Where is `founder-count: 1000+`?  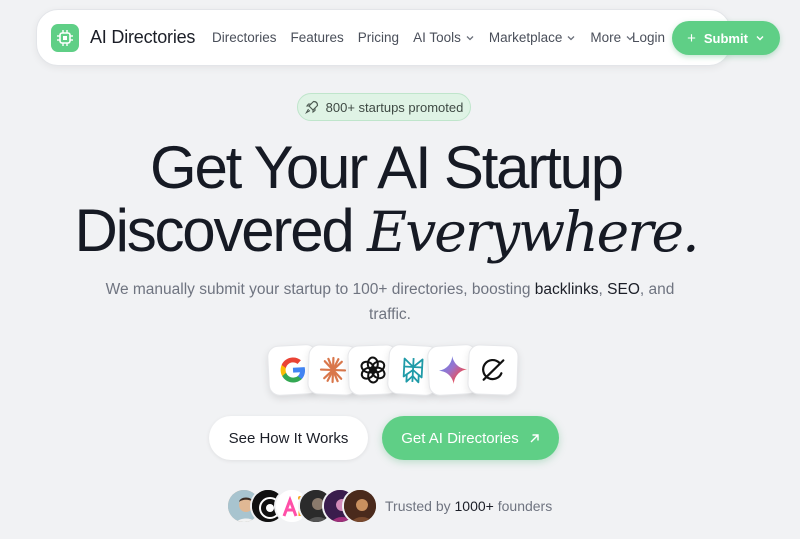
founder-count: 1000+ is located at coordinates (474, 506).